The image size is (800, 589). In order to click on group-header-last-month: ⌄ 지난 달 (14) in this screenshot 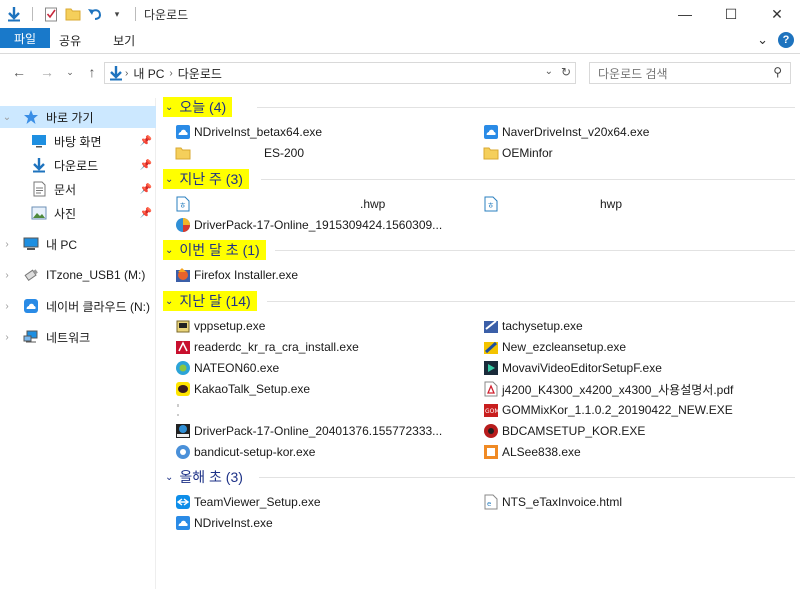, I will do `click(210, 301)`.